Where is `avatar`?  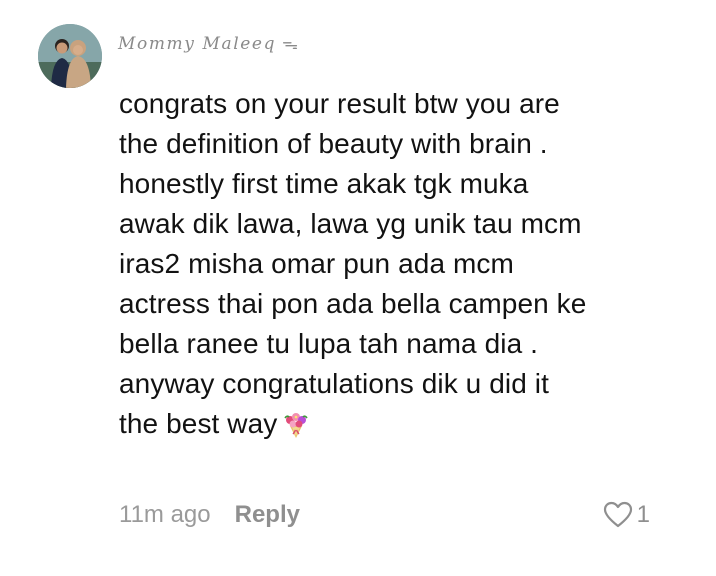 avatar is located at coordinates (70, 56).